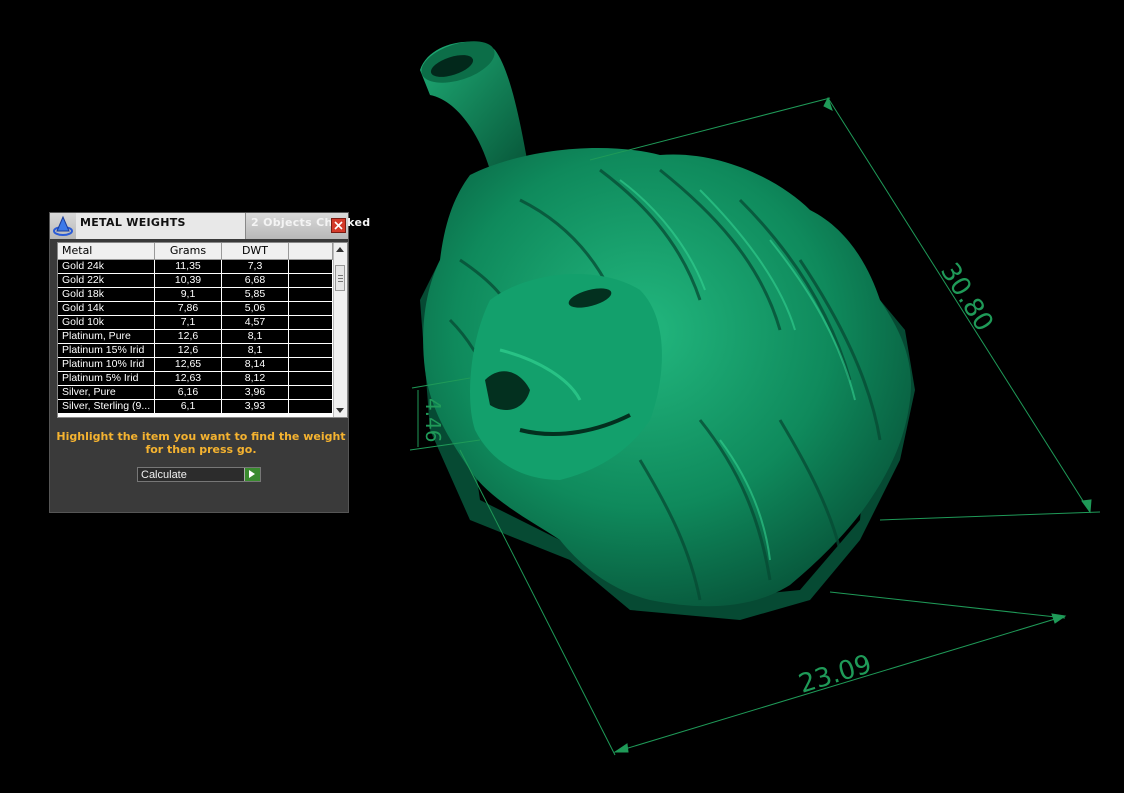 This screenshot has width=1124, height=793. I want to click on column-header-empty, so click(311, 251).